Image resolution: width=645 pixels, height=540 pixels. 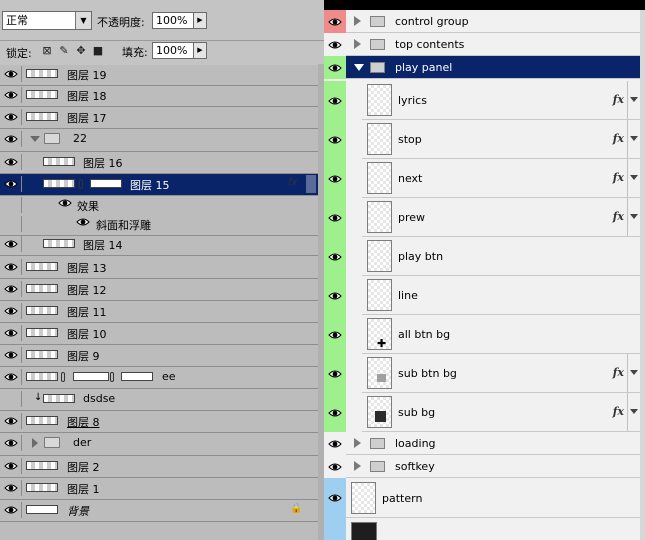 What do you see at coordinates (501, 334) in the screenshot?
I see `layer-row: ✚ all btn bg` at bounding box center [501, 334].